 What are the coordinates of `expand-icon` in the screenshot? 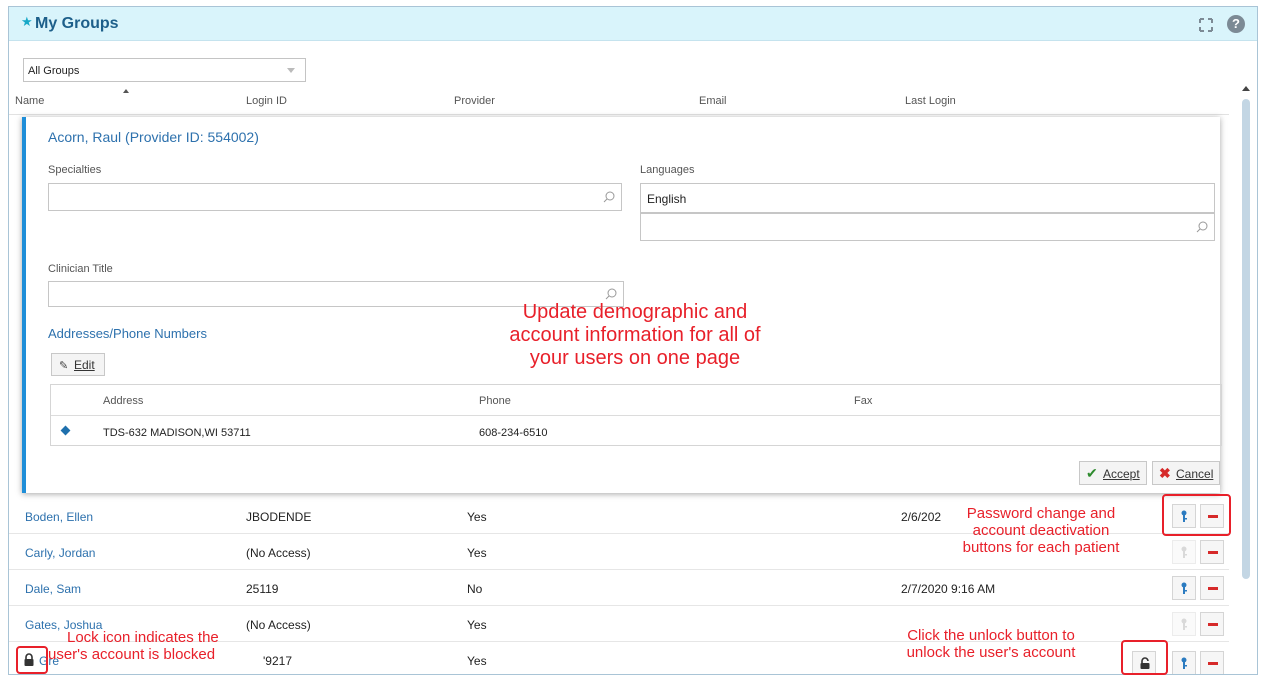 It's located at (1206, 25).